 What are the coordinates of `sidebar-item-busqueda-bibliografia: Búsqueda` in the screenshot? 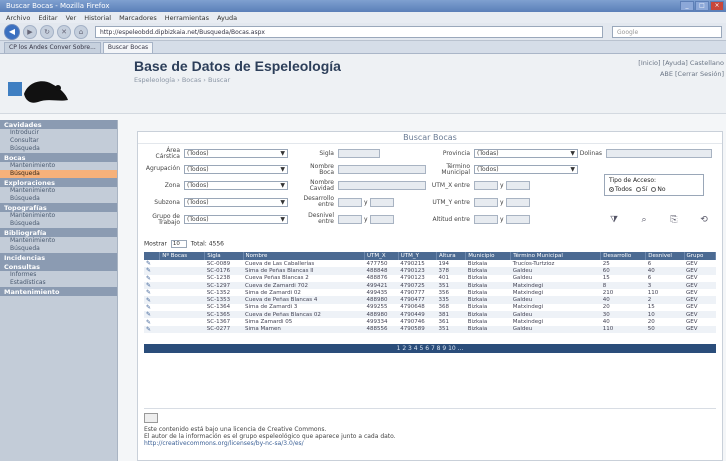 It's located at (58, 249).